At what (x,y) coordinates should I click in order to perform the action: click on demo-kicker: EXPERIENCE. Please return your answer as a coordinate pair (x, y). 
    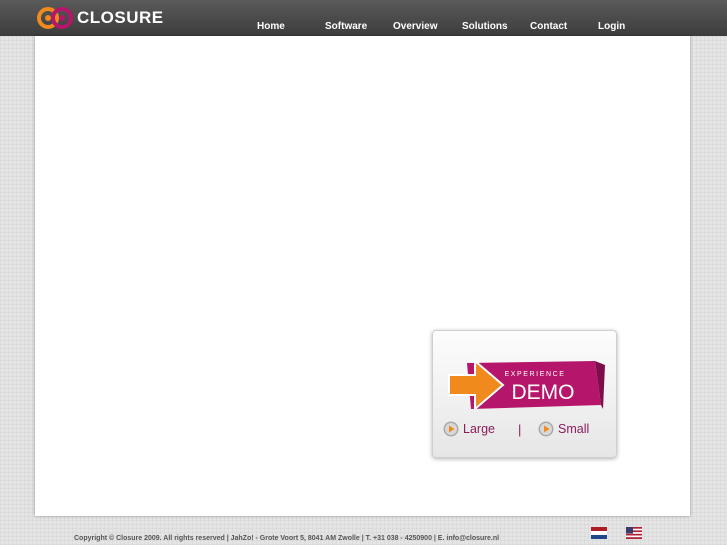
    Looking at the image, I should click on (534, 374).